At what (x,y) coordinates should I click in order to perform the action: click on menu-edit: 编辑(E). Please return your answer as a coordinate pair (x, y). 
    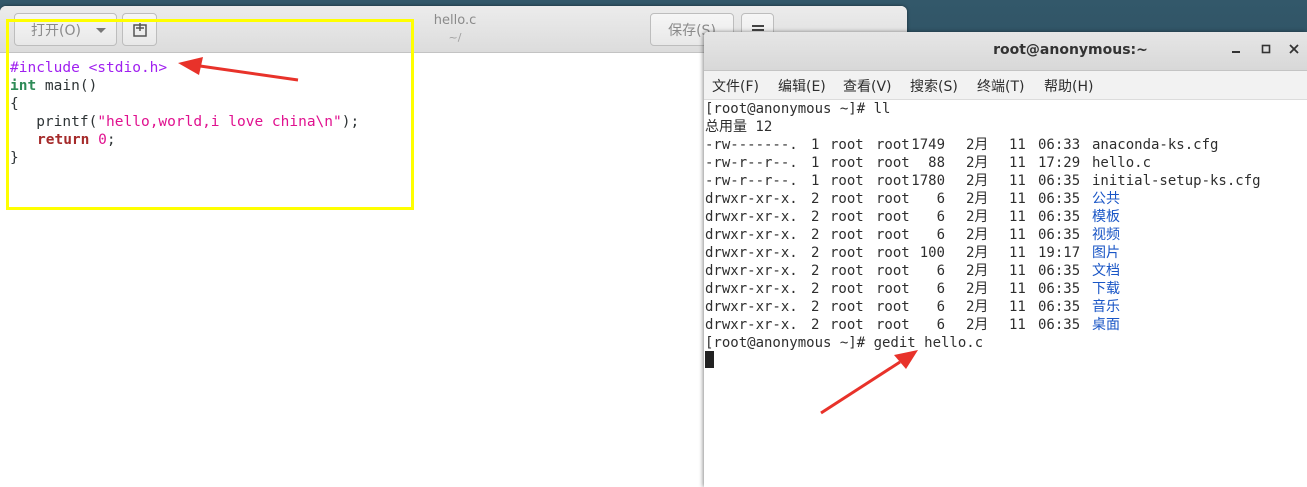
    Looking at the image, I should click on (802, 86).